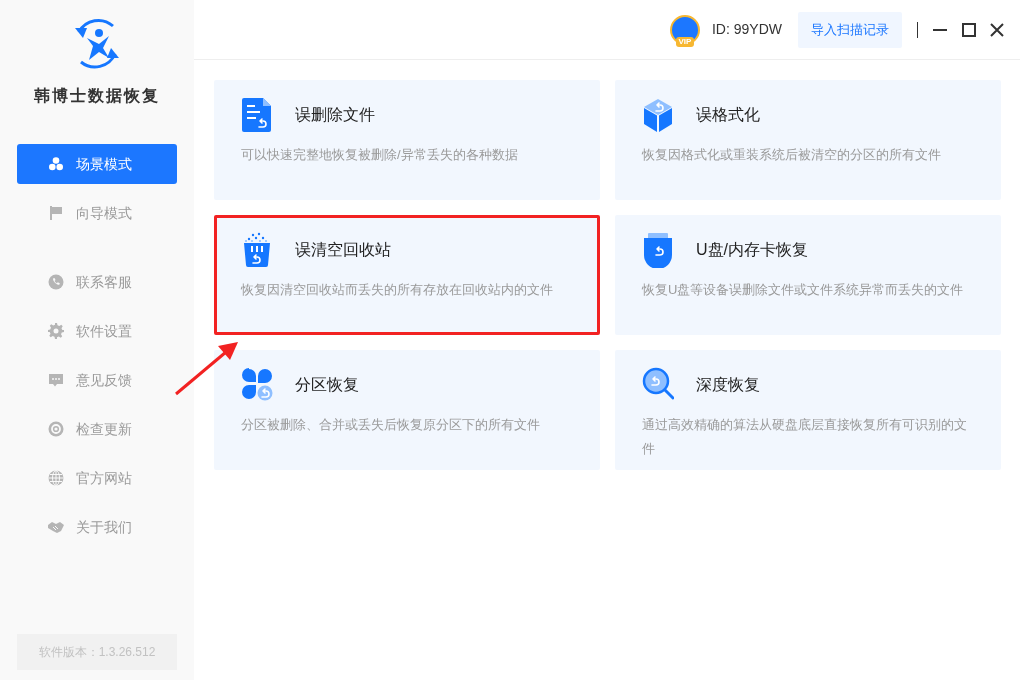  Describe the element at coordinates (97, 331) in the screenshot. I see `sidebar-item: 软件设置` at that location.